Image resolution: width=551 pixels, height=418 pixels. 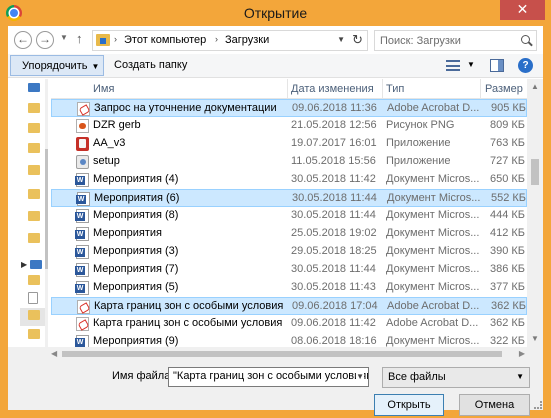 I want to click on scroll-down-icon: ▼, so click(x=535, y=338).